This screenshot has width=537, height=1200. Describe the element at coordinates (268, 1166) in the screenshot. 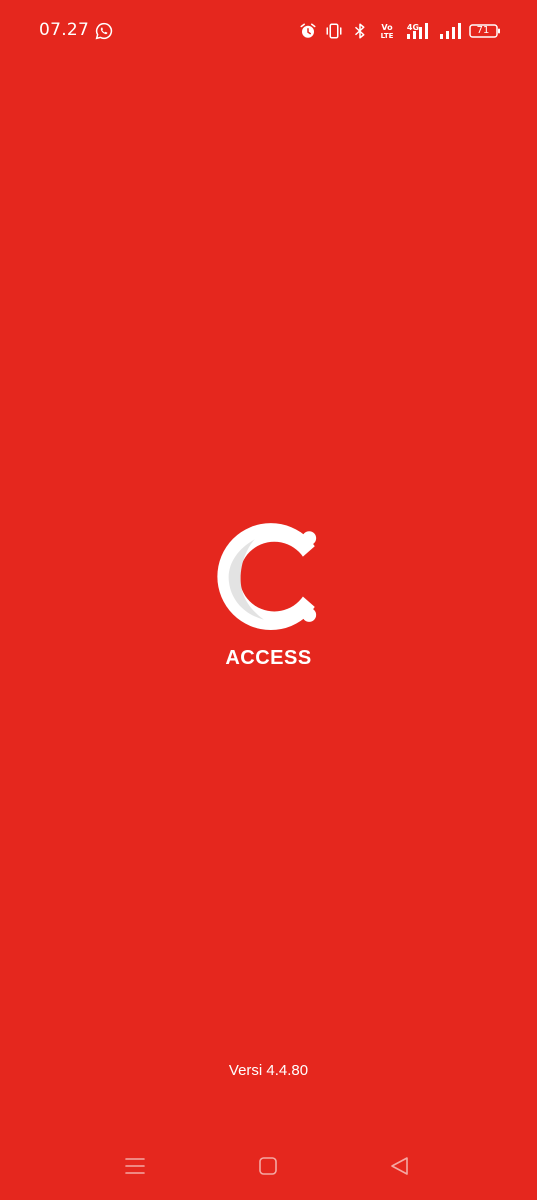

I see `home-icon` at that location.